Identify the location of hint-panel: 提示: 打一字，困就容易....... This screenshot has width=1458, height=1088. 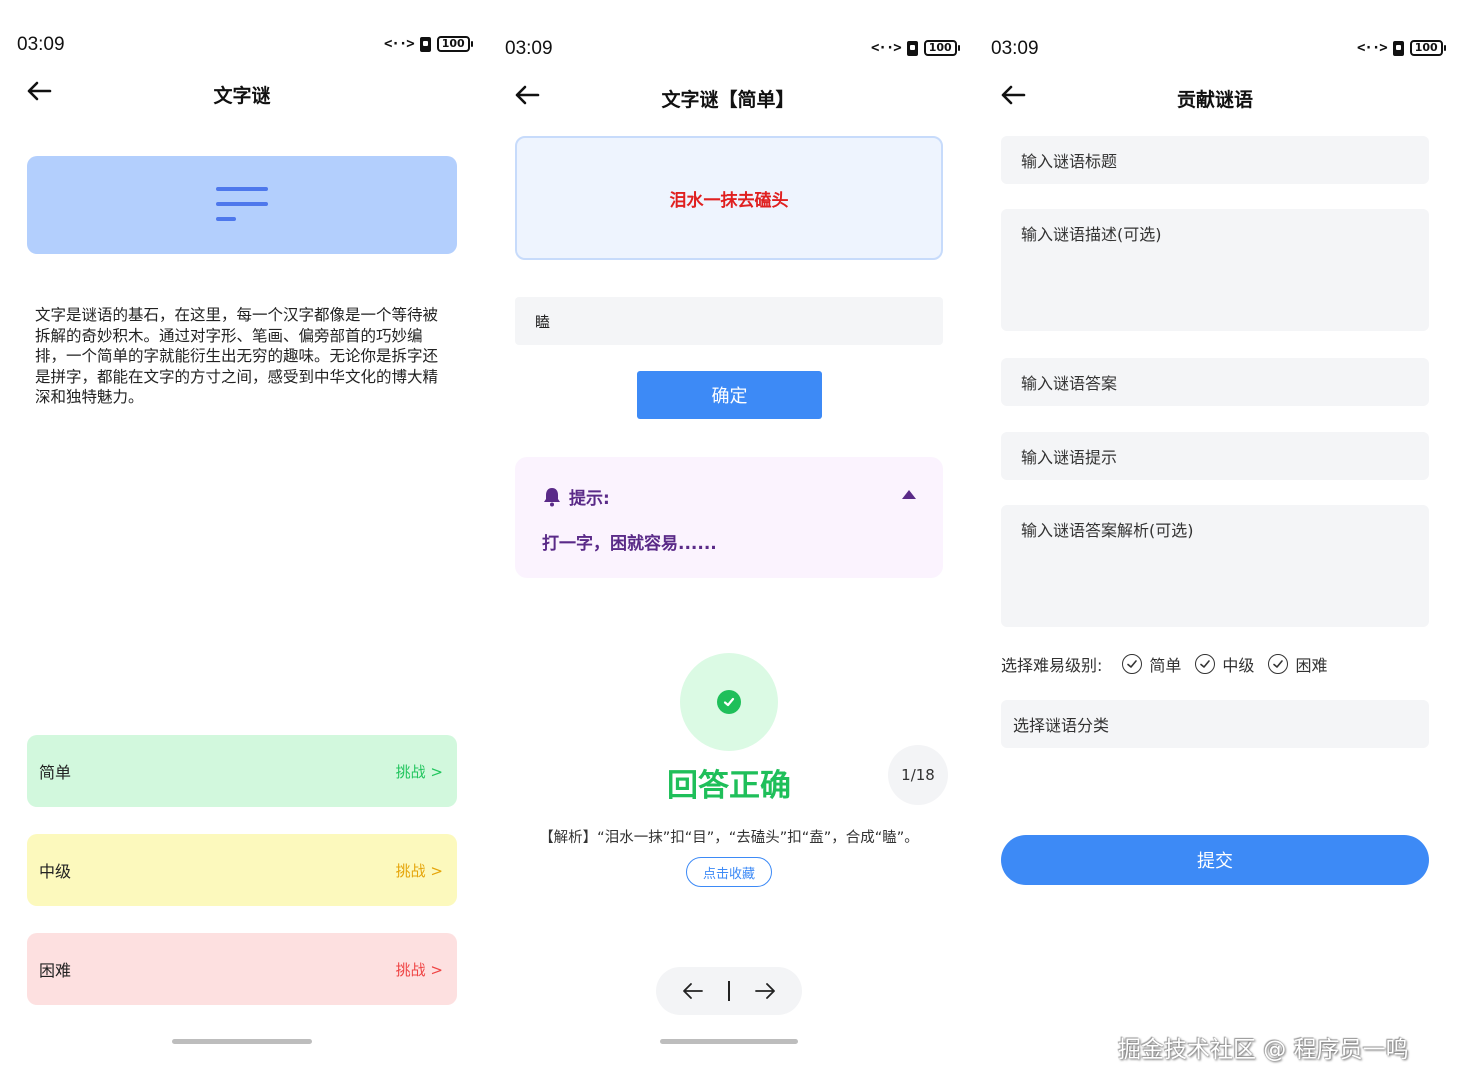
(729, 517).